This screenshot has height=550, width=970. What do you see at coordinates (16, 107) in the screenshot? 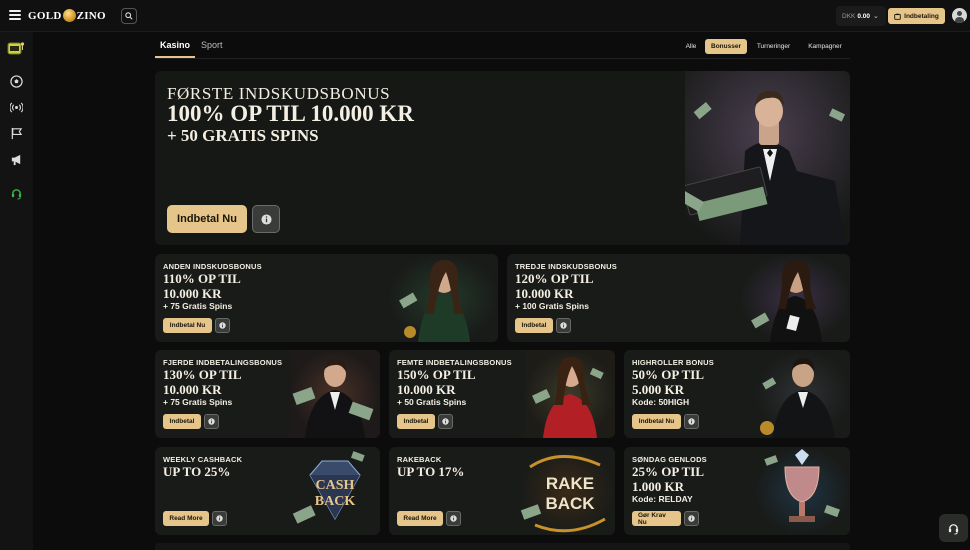
I see `sidebar-item-live` at bounding box center [16, 107].